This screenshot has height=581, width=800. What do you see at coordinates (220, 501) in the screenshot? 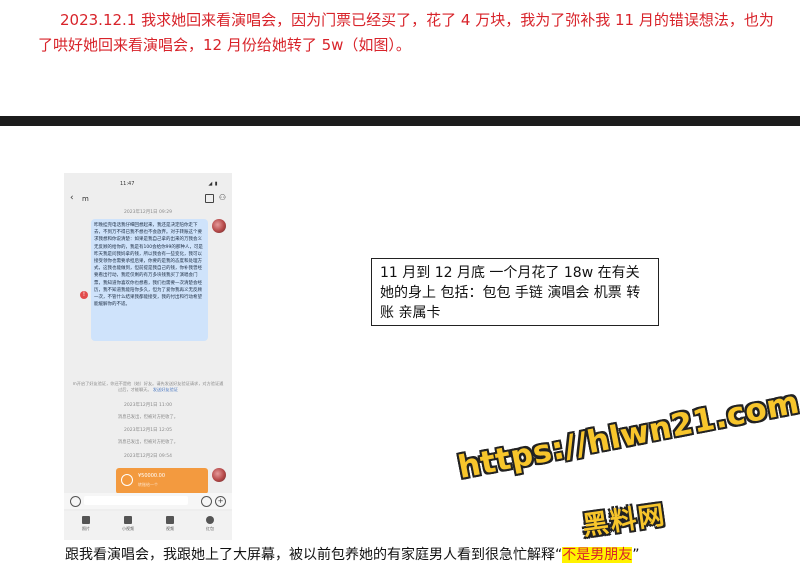
I see `more-plus-icon: +` at bounding box center [220, 501].